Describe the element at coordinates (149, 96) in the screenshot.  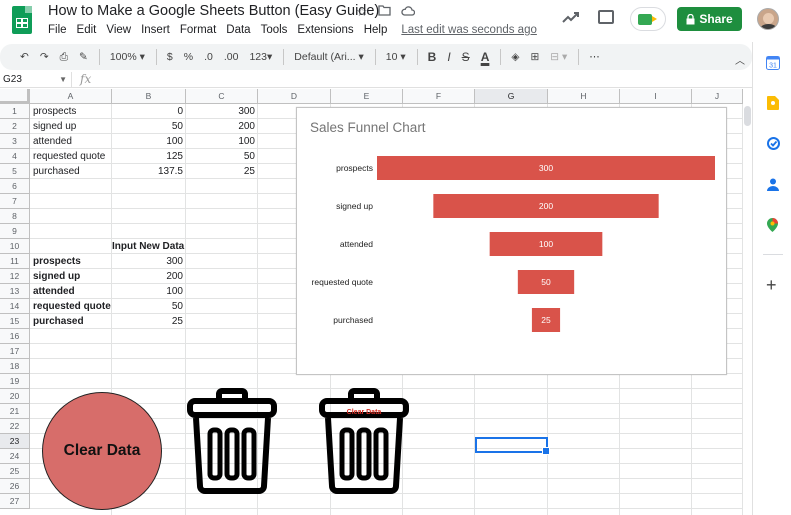
I see `column-header-b: B` at that location.